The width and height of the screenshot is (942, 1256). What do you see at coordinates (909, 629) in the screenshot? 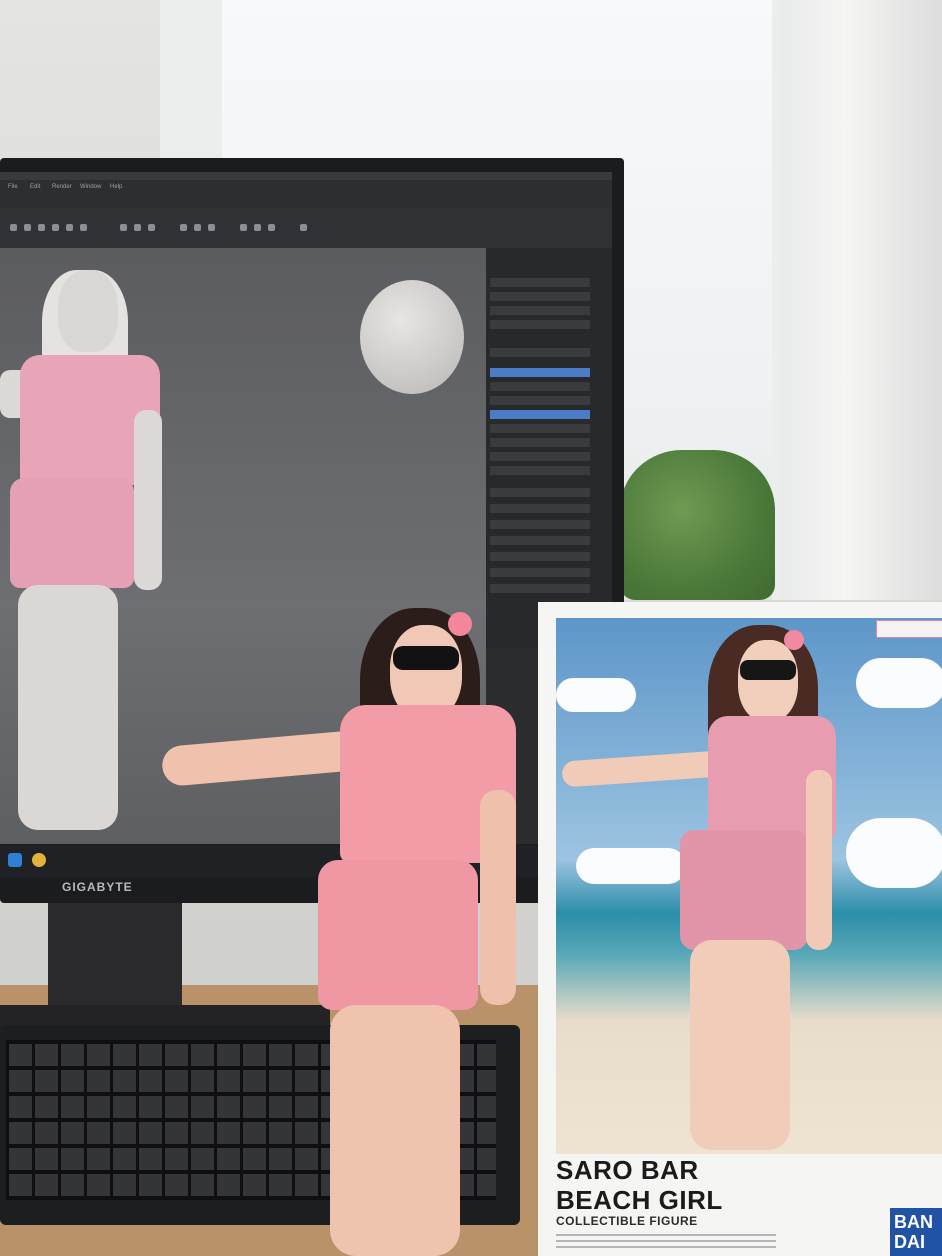
I see `box-corner-tag` at bounding box center [909, 629].